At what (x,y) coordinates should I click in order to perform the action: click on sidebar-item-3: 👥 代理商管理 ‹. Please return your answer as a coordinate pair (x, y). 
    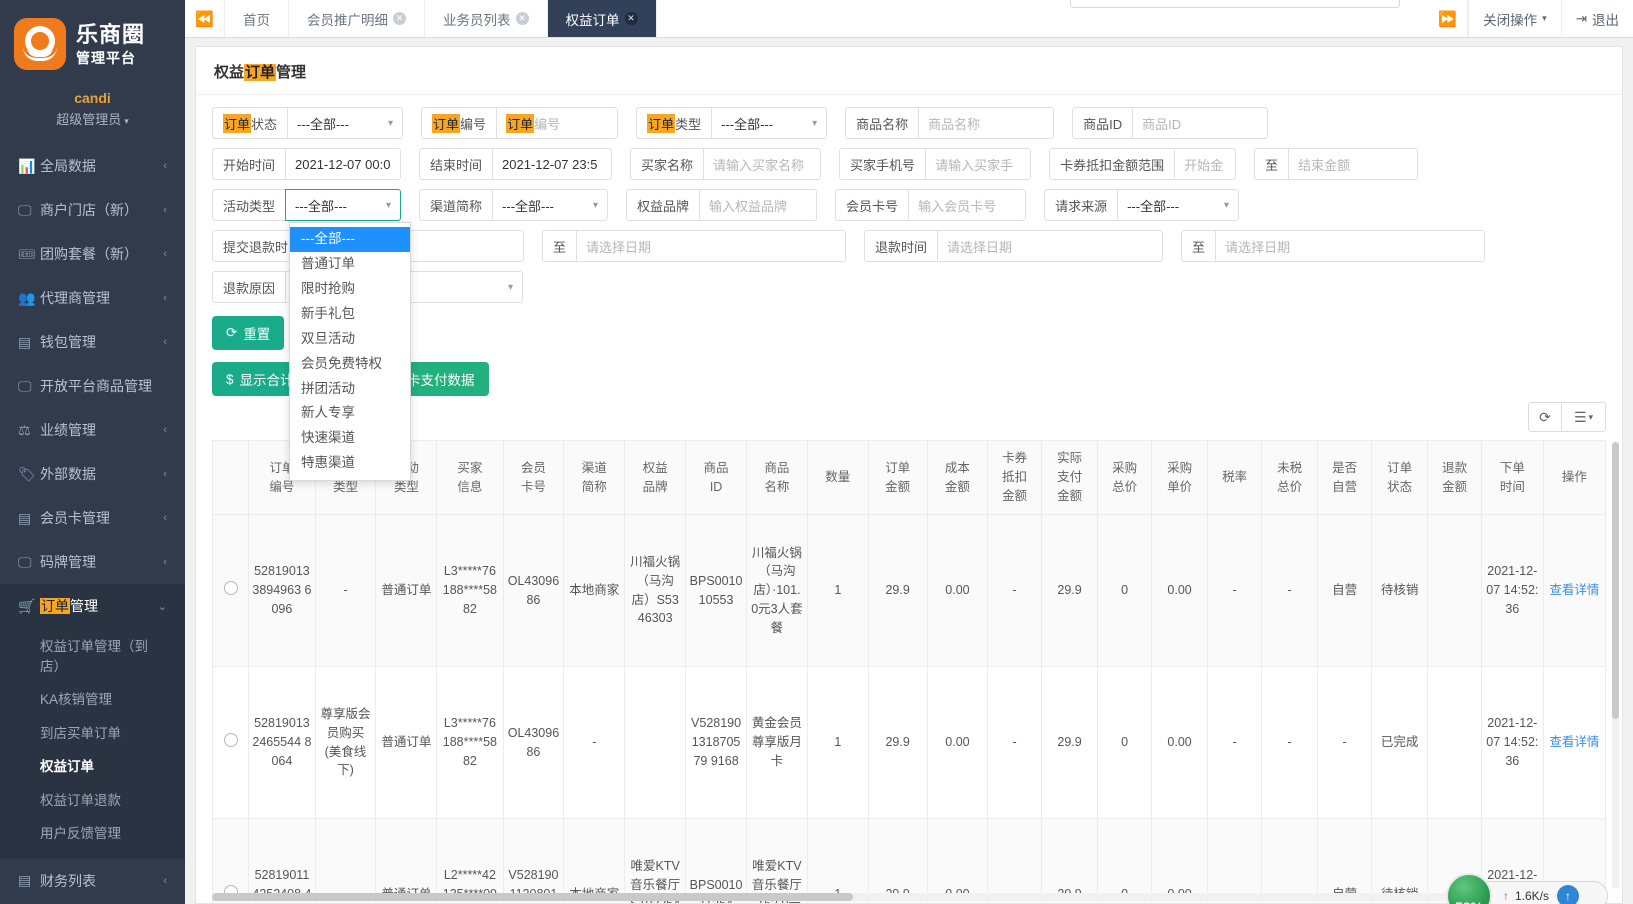
    Looking at the image, I should click on (92, 298).